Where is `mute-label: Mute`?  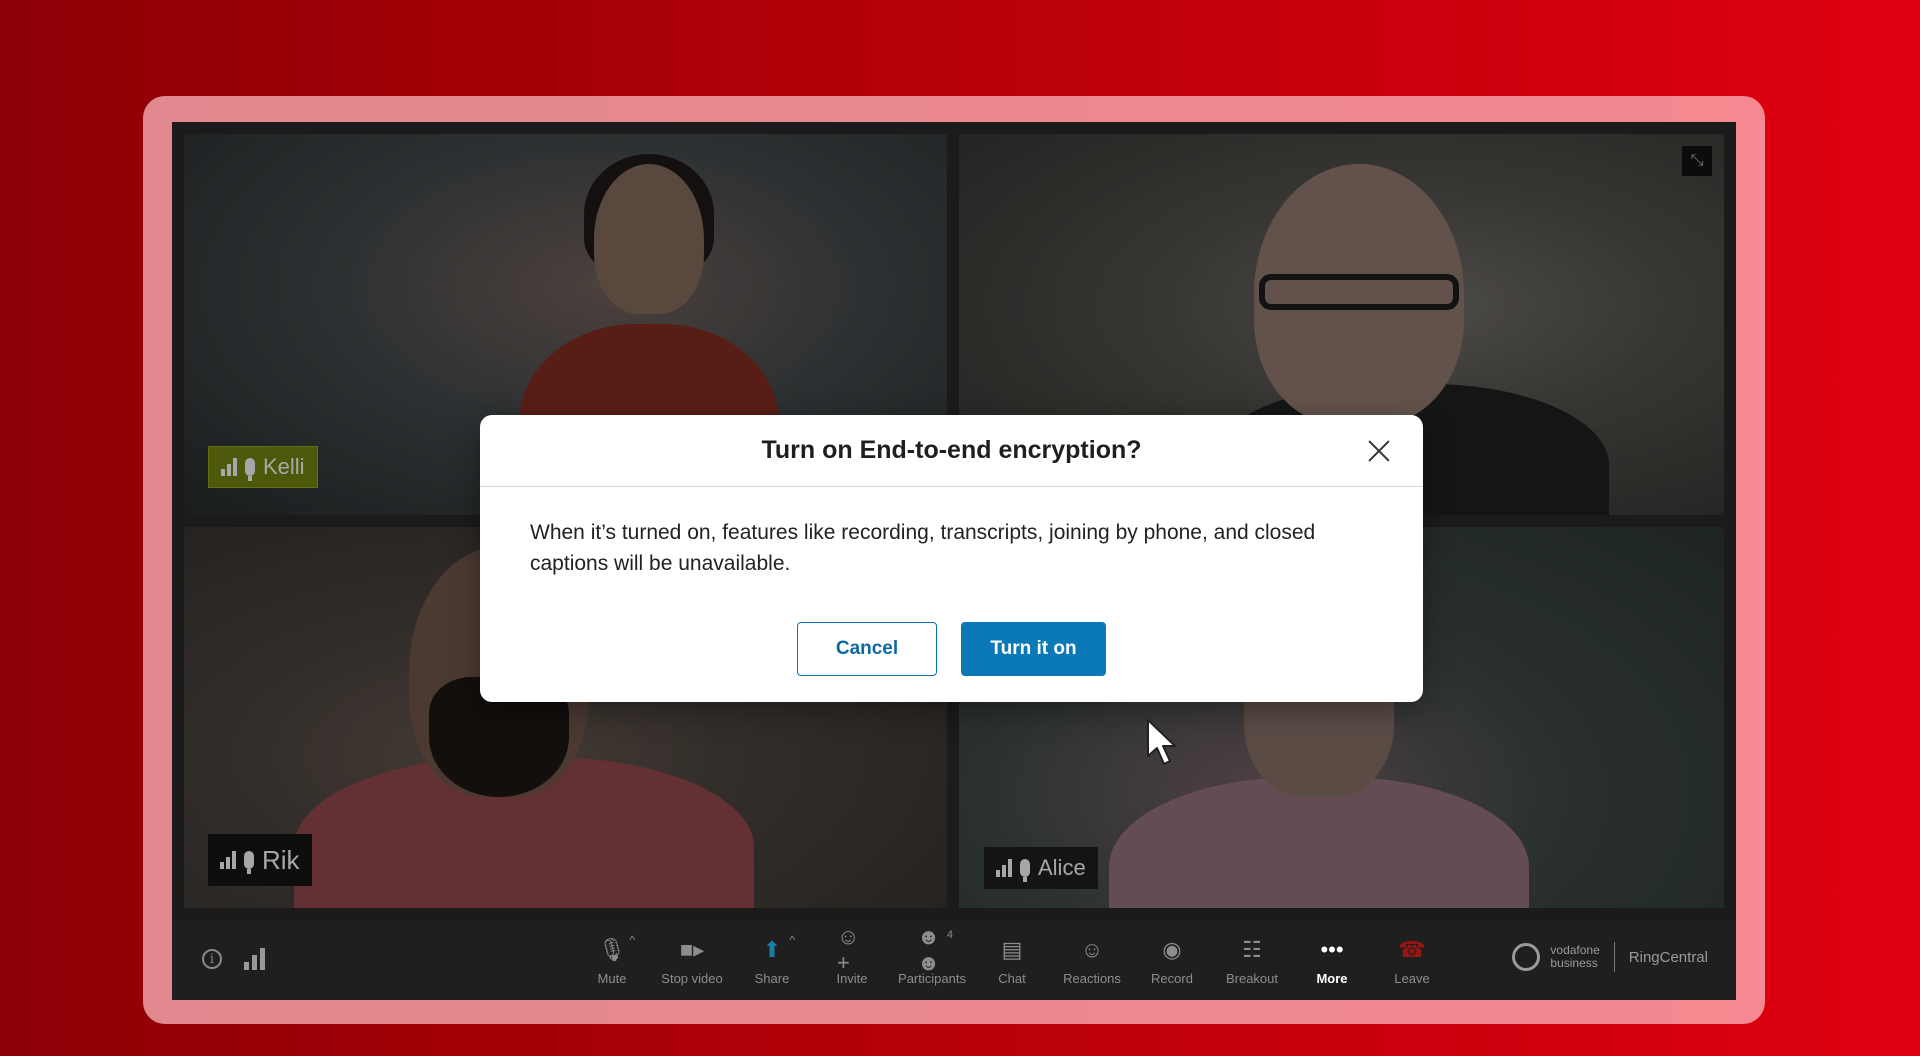 mute-label: Mute is located at coordinates (612, 978).